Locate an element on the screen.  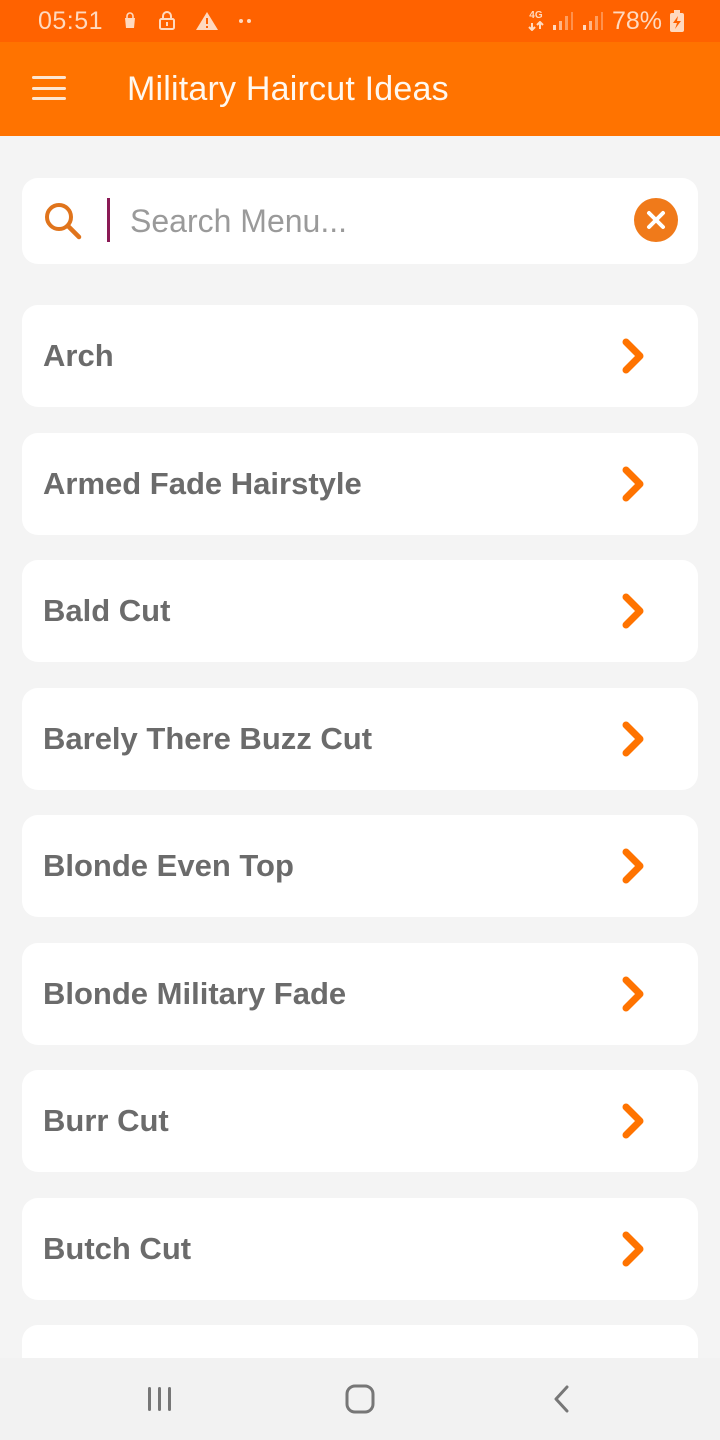
hamburger-menu-icon is located at coordinates (49, 88).